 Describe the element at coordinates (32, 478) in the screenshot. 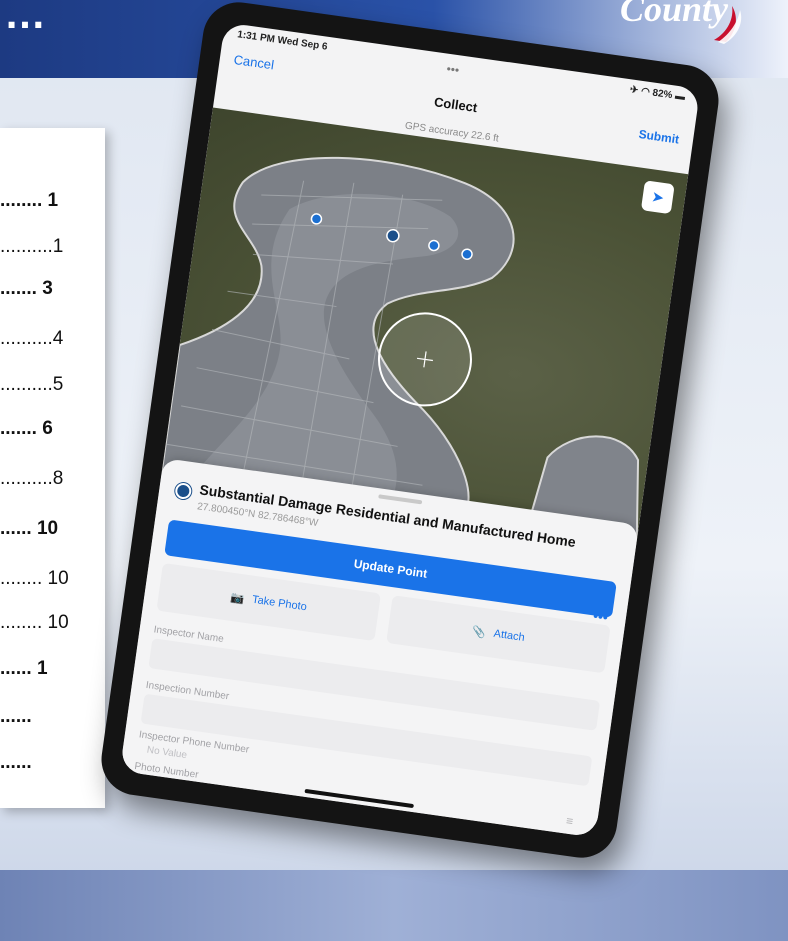

I see `toc-entry: ..........8` at that location.